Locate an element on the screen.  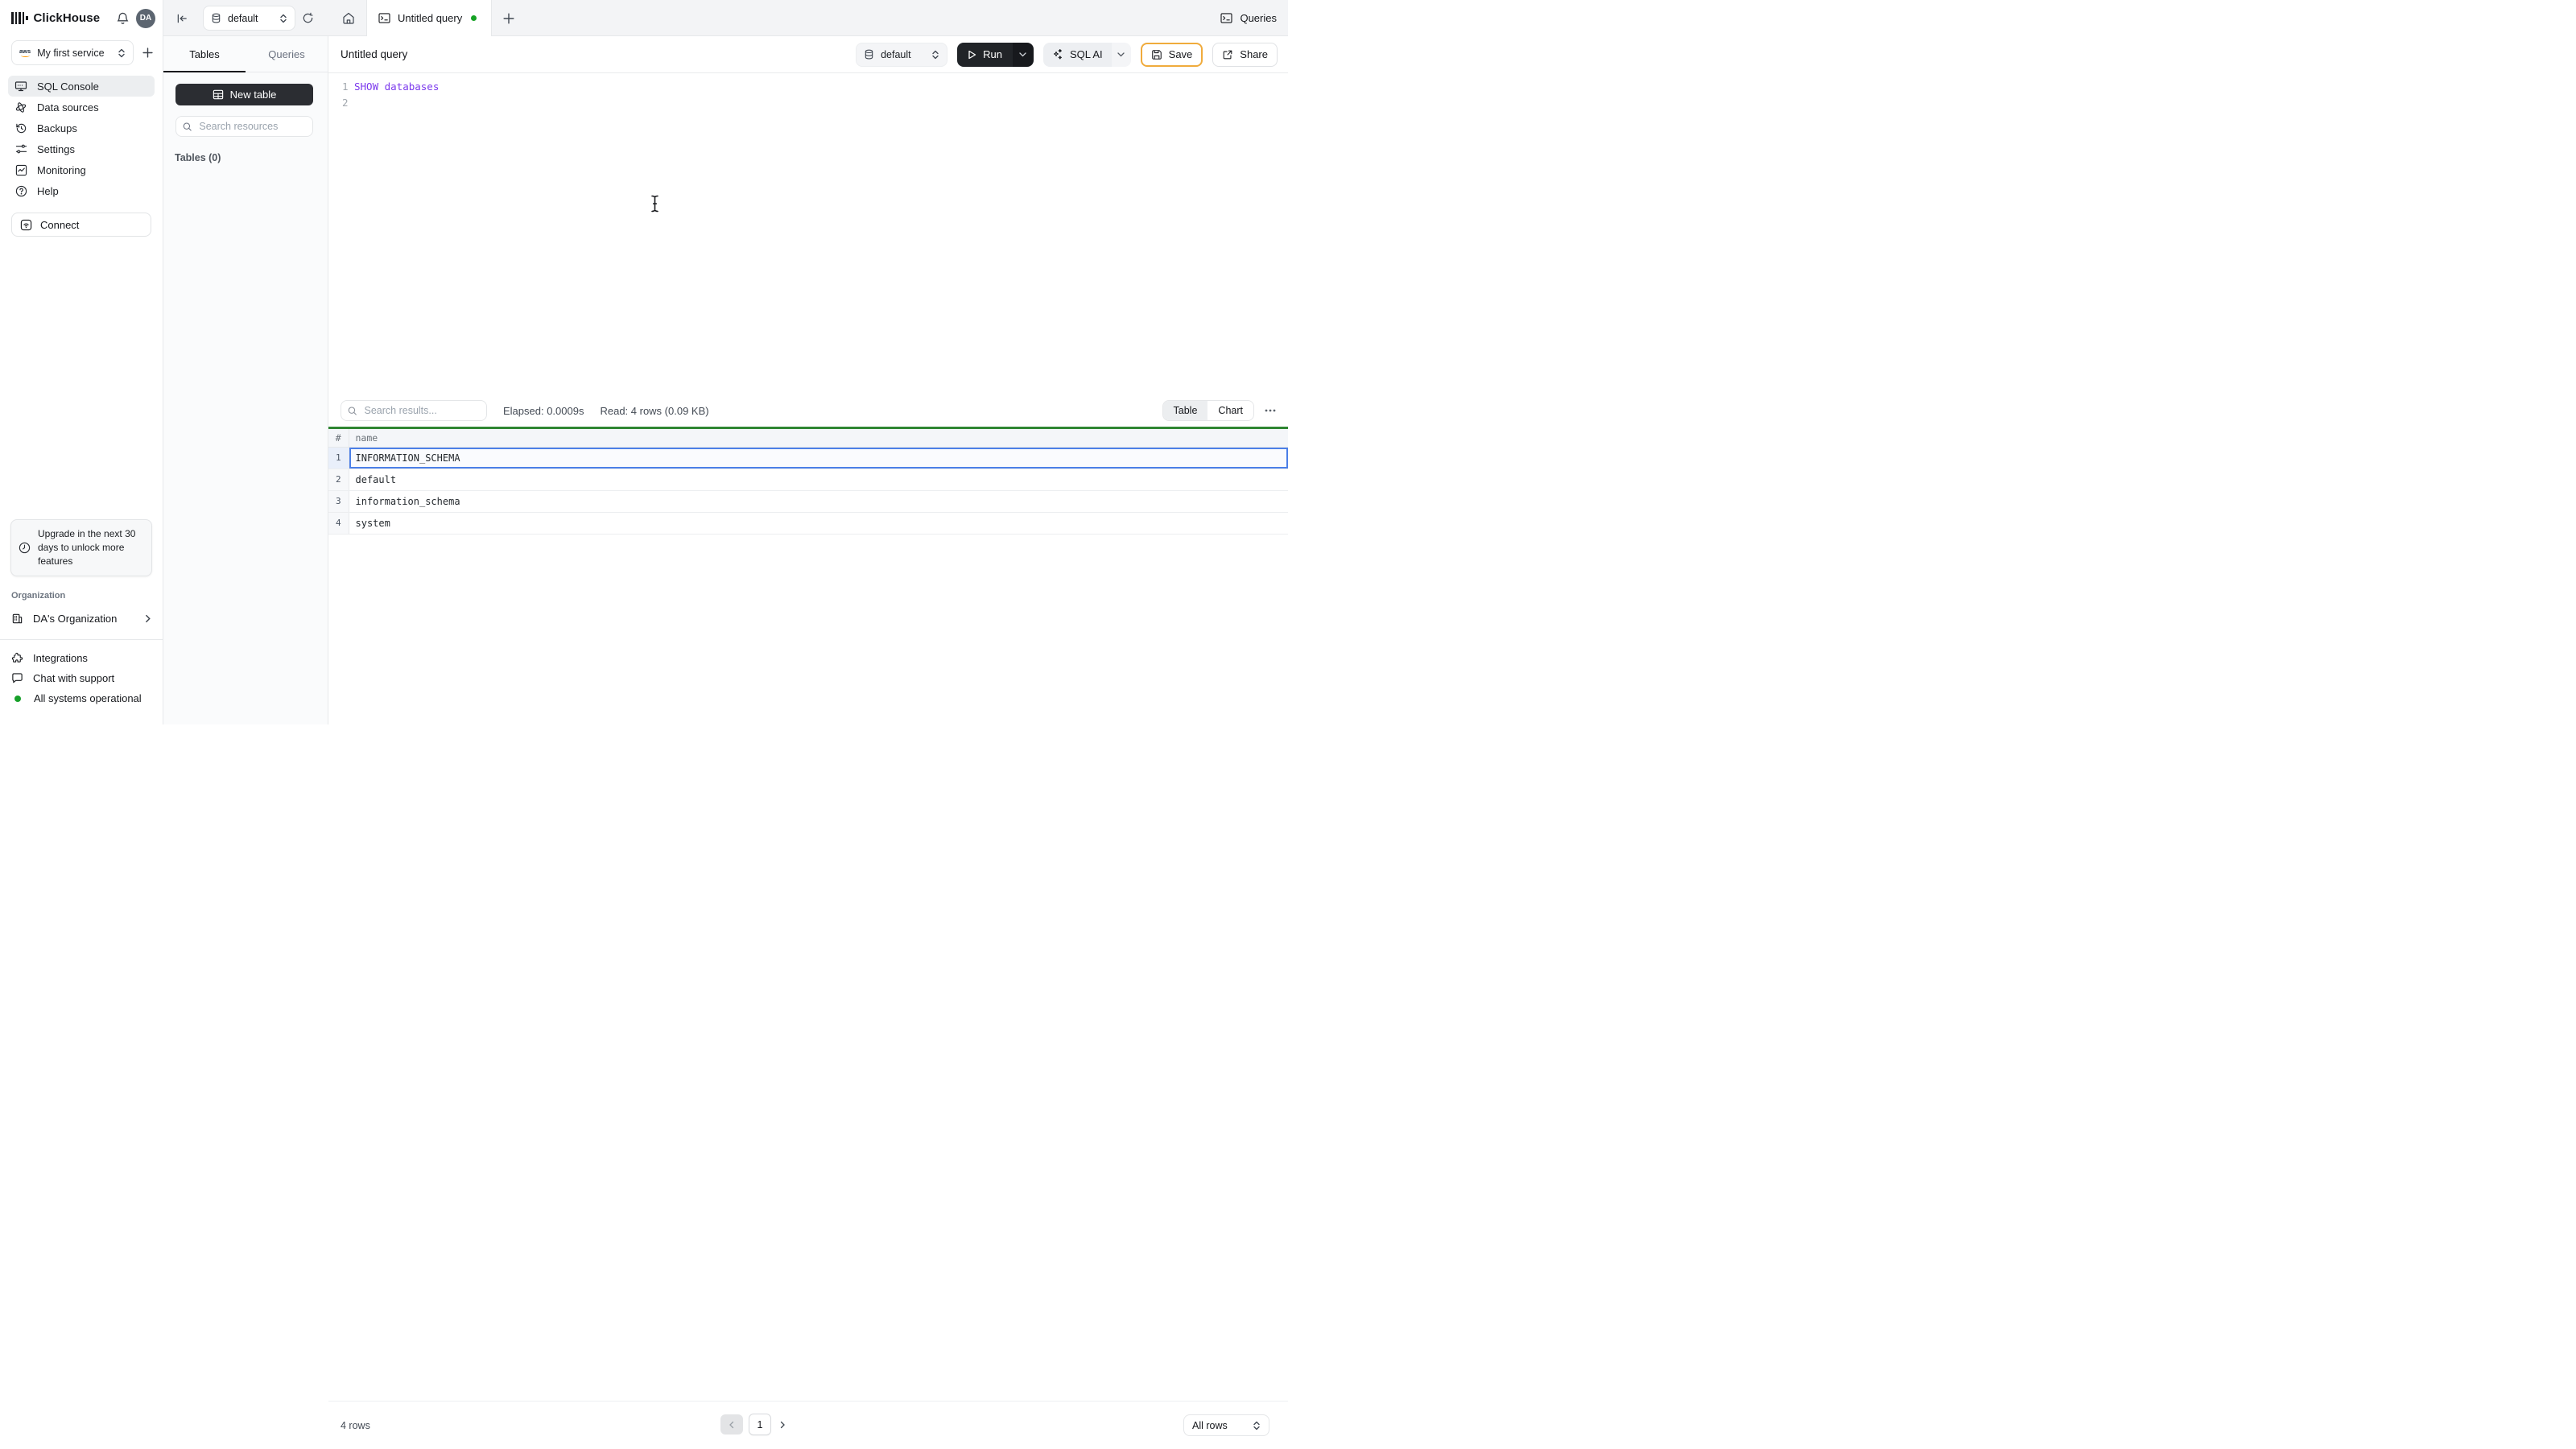
service-name: My first service is located at coordinates (71, 53).